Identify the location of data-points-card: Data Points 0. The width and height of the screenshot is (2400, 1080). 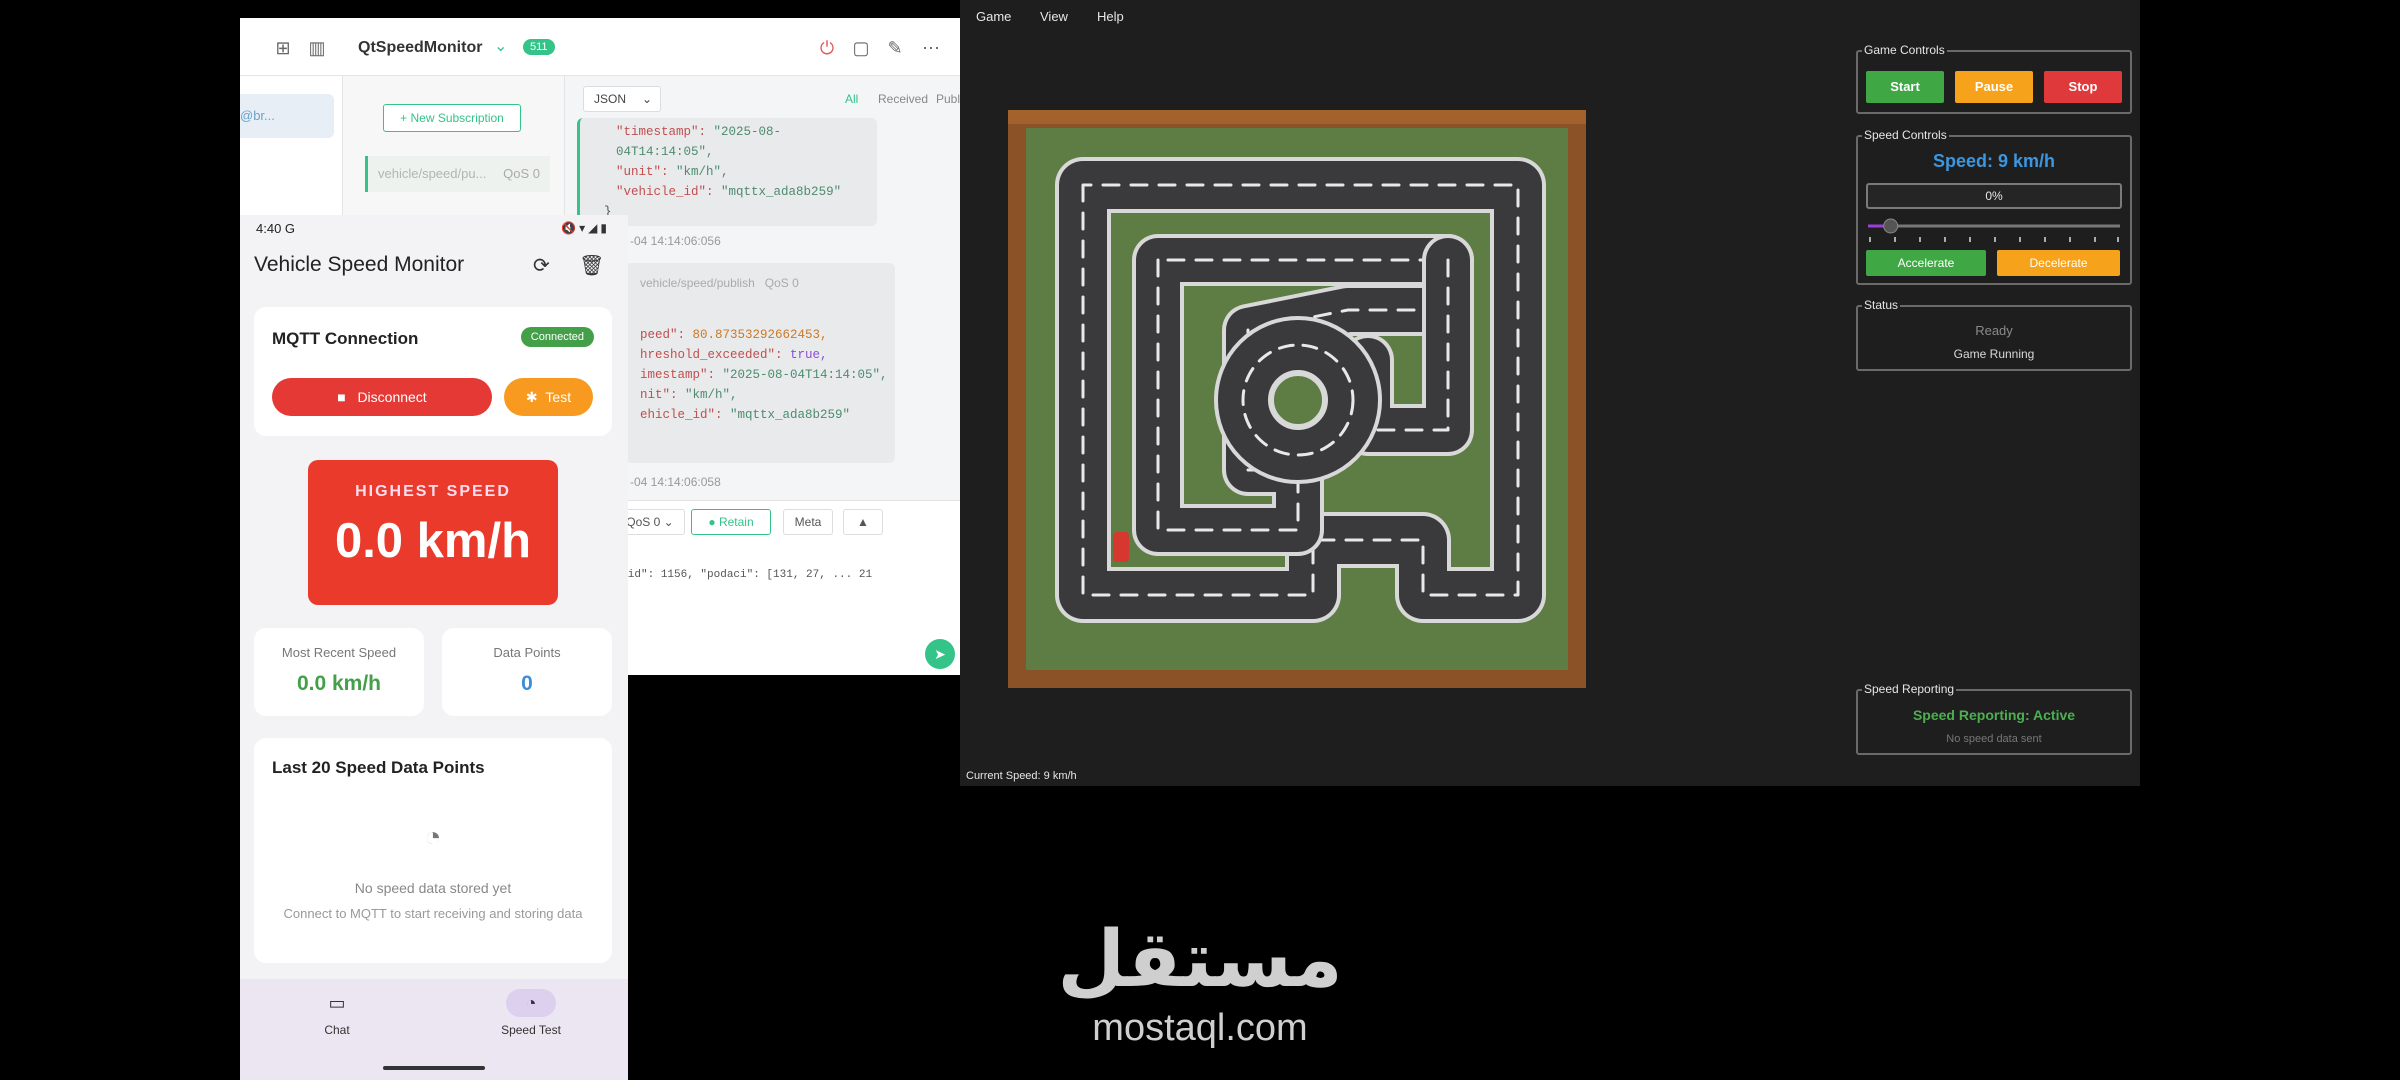
(527, 672).